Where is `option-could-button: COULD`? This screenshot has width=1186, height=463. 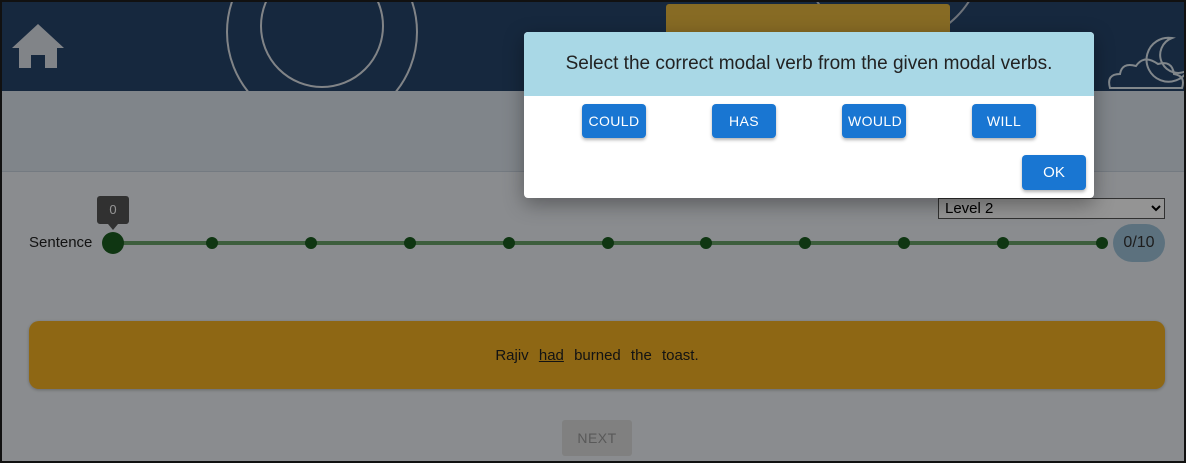
option-could-button: COULD is located at coordinates (614, 121).